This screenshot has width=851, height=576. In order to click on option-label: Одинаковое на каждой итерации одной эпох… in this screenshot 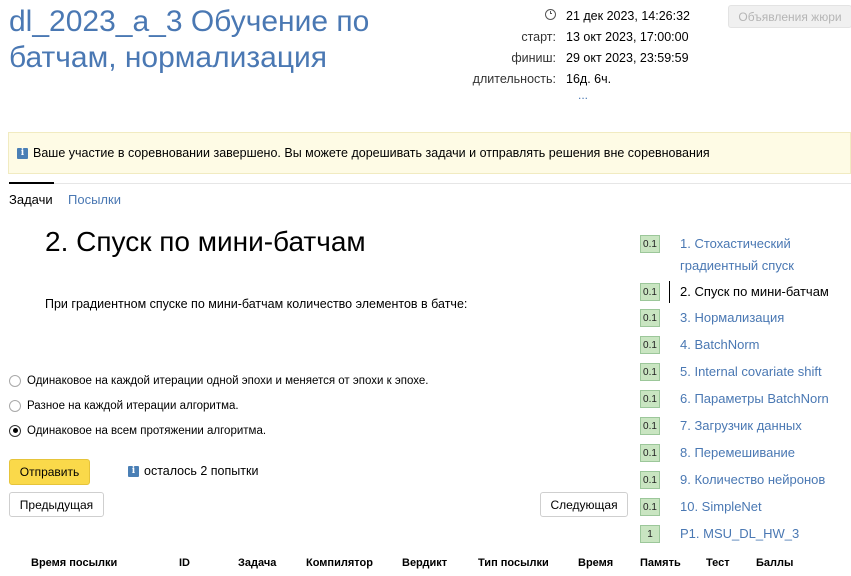, I will do `click(228, 380)`.